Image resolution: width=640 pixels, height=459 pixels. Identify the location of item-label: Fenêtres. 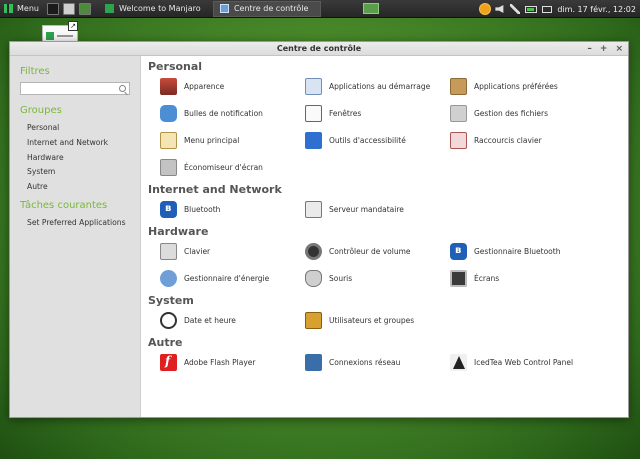
(345, 113).